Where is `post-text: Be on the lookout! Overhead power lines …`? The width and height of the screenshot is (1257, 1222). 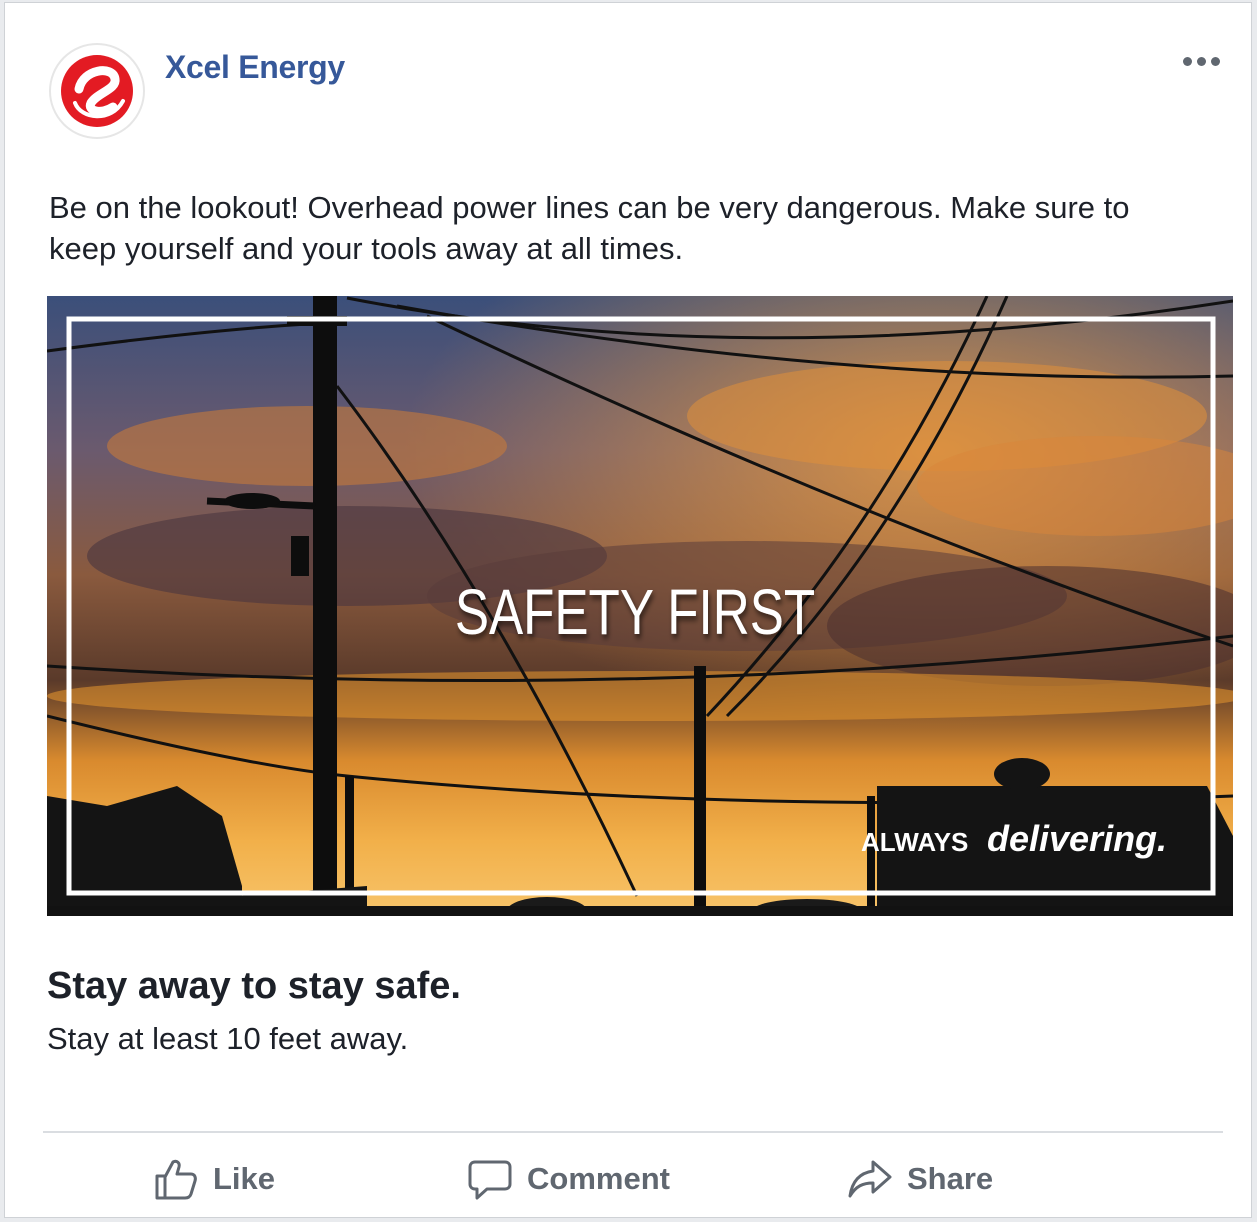 post-text: Be on the lookout! Overhead power lines … is located at coordinates (589, 228).